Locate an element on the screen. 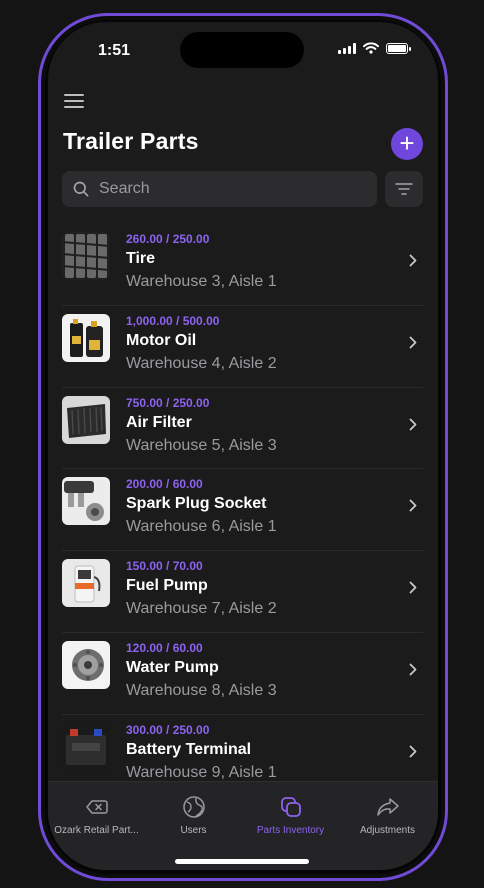  item-quantity: 150.00 / 70.00 is located at coordinates (164, 566).